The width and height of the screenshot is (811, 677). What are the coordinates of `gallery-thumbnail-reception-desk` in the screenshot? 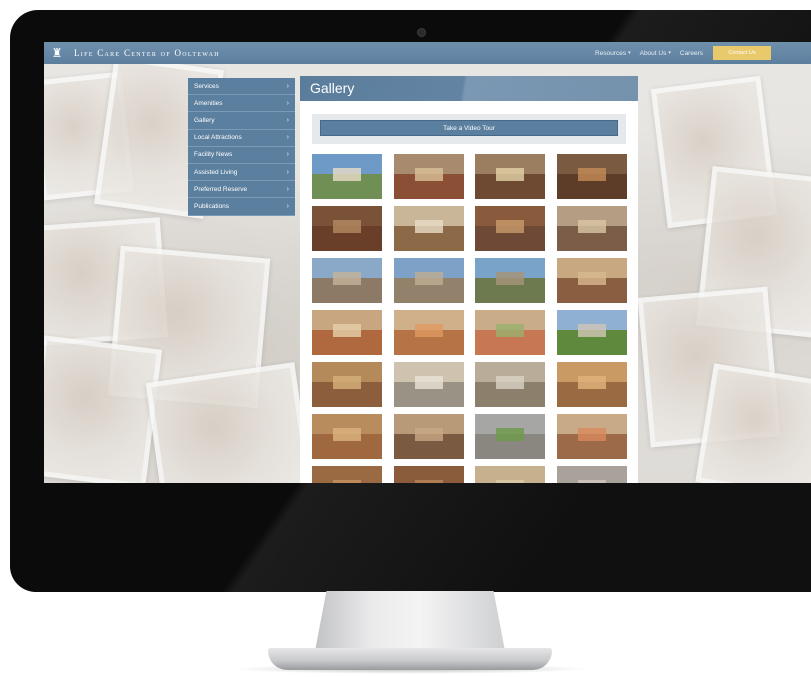 It's located at (428, 228).